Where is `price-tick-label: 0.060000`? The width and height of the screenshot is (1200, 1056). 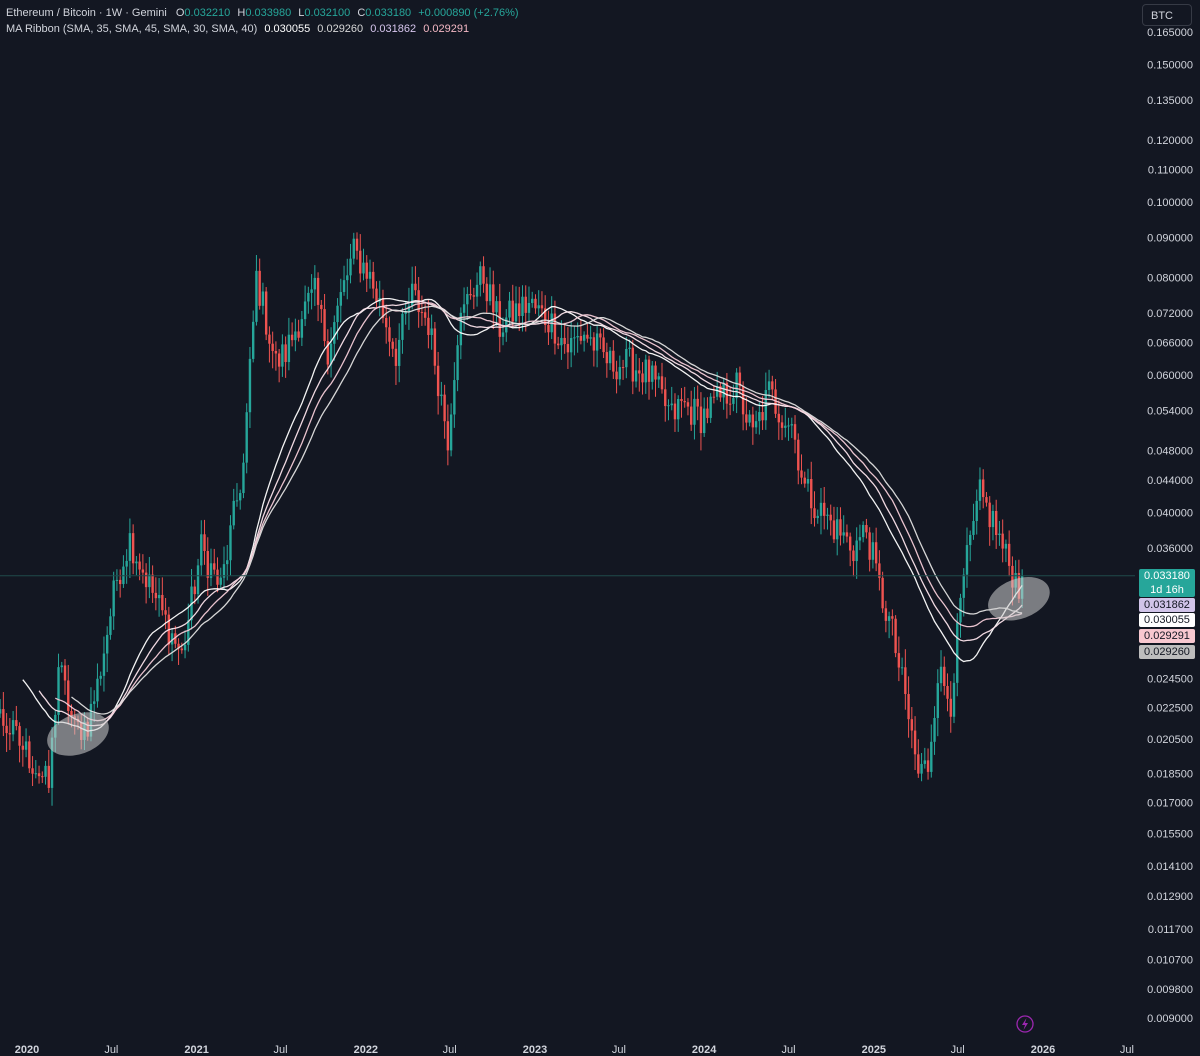 price-tick-label: 0.060000 is located at coordinates (1170, 376).